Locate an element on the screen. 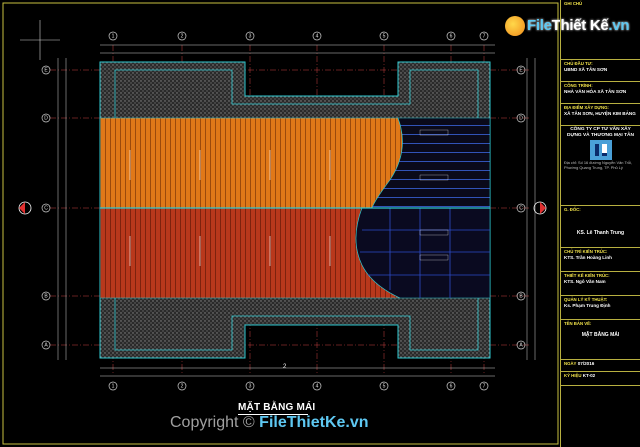 This screenshot has height=447, width=640. tb-notes: GHI CHÚ is located at coordinates (600, 30).